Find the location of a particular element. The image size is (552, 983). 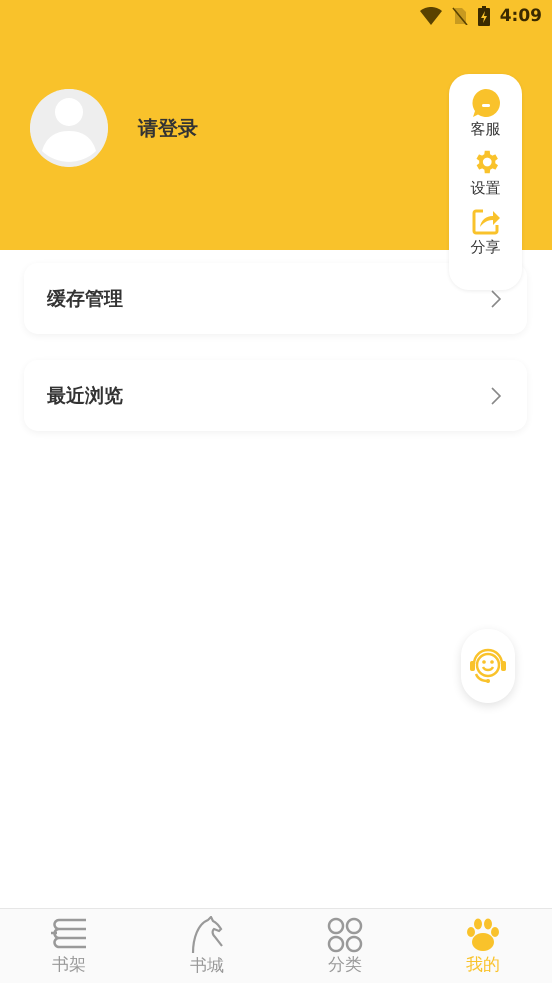

headset-smiley-icon is located at coordinates (488, 666).